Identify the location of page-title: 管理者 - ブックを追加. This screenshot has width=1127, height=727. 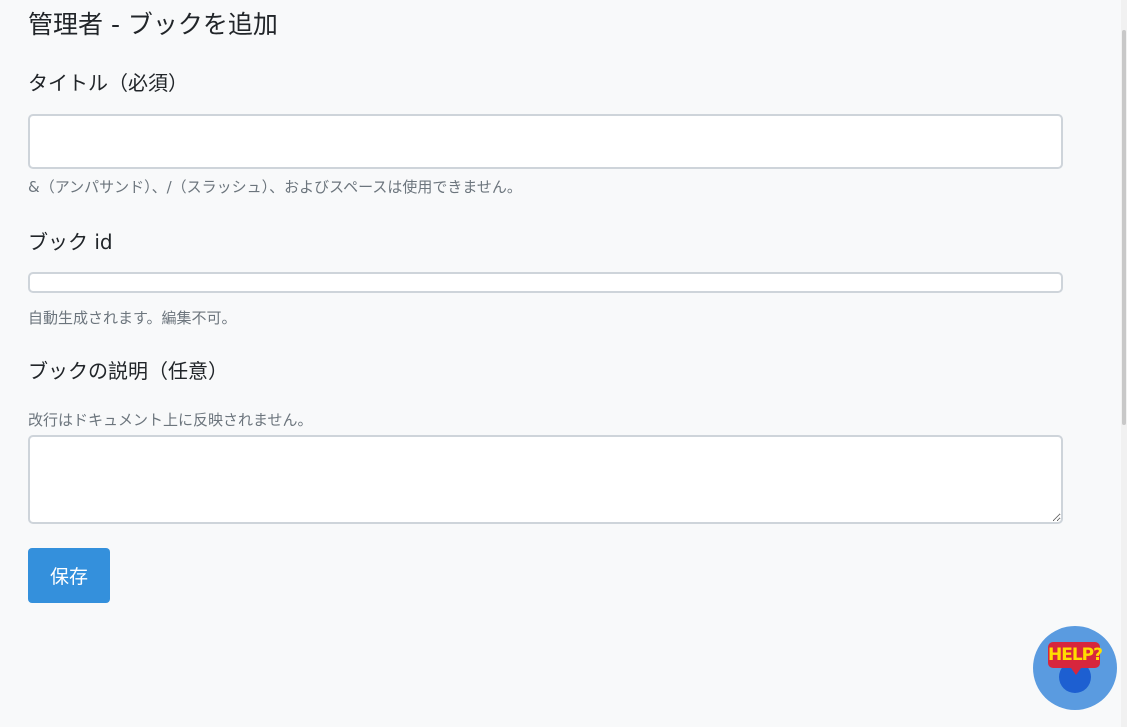
(153, 24).